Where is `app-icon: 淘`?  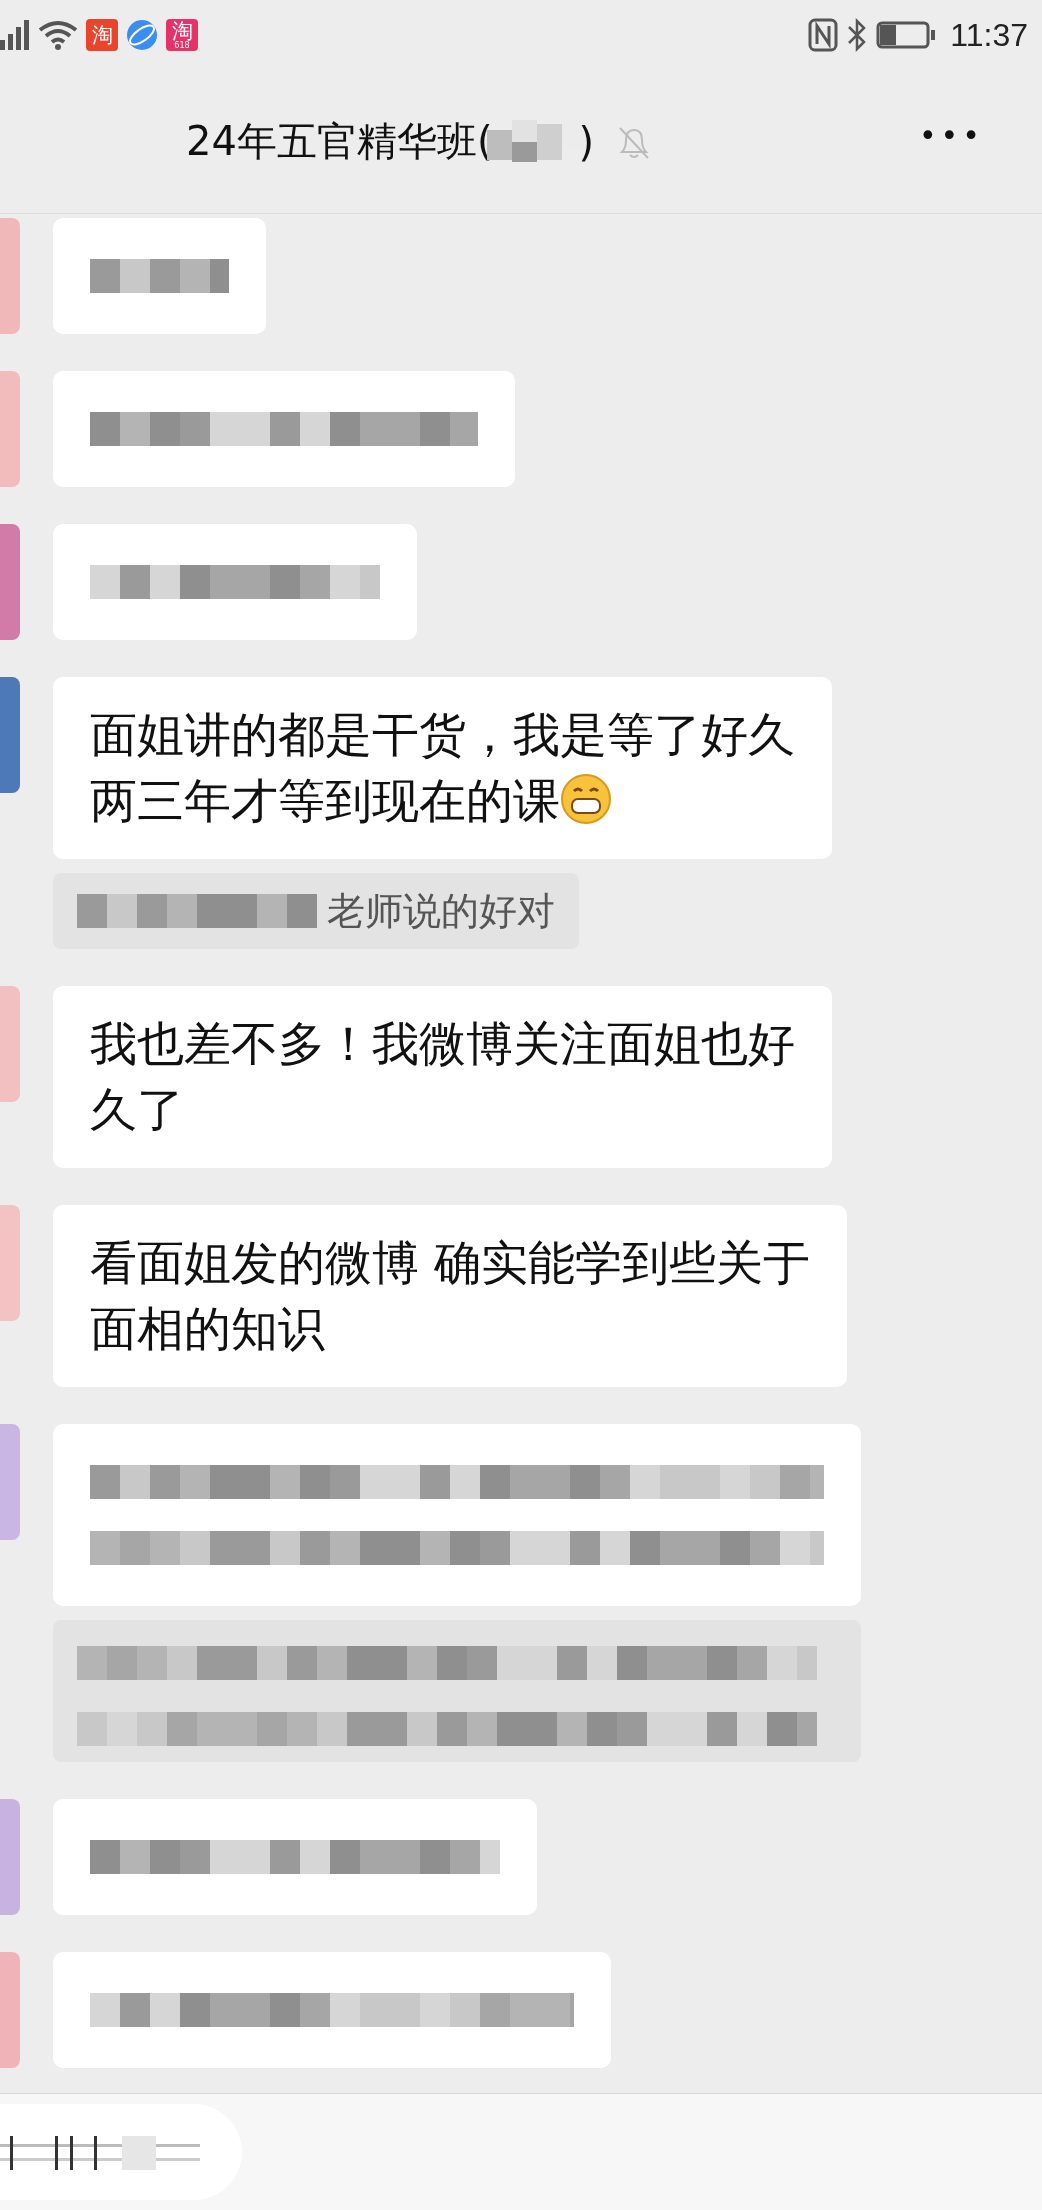
app-icon: 淘 is located at coordinates (102, 35).